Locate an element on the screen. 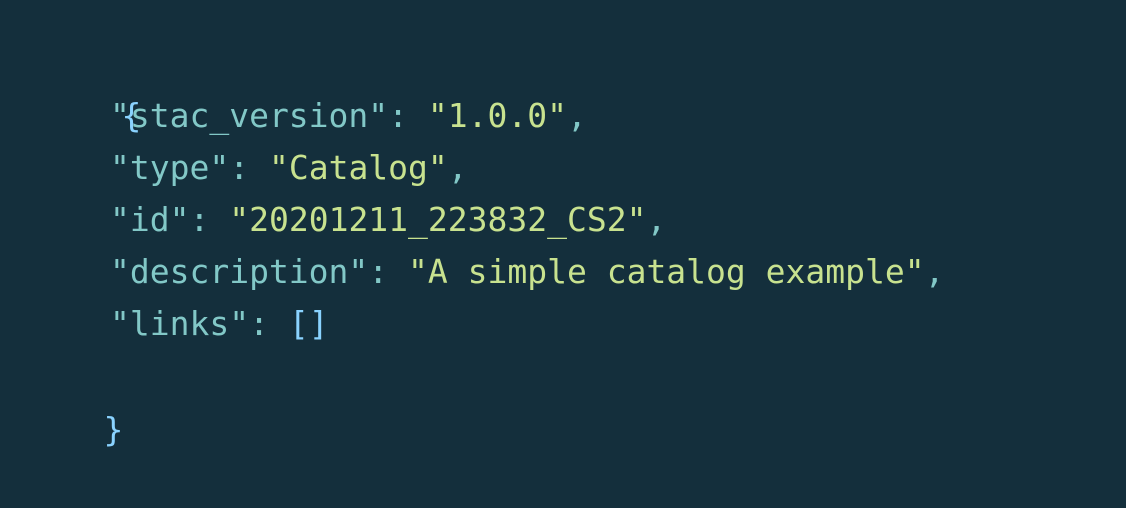 The width and height of the screenshot is (1126, 508). json-value-description: "A simple catalog example" is located at coordinates (666, 271).